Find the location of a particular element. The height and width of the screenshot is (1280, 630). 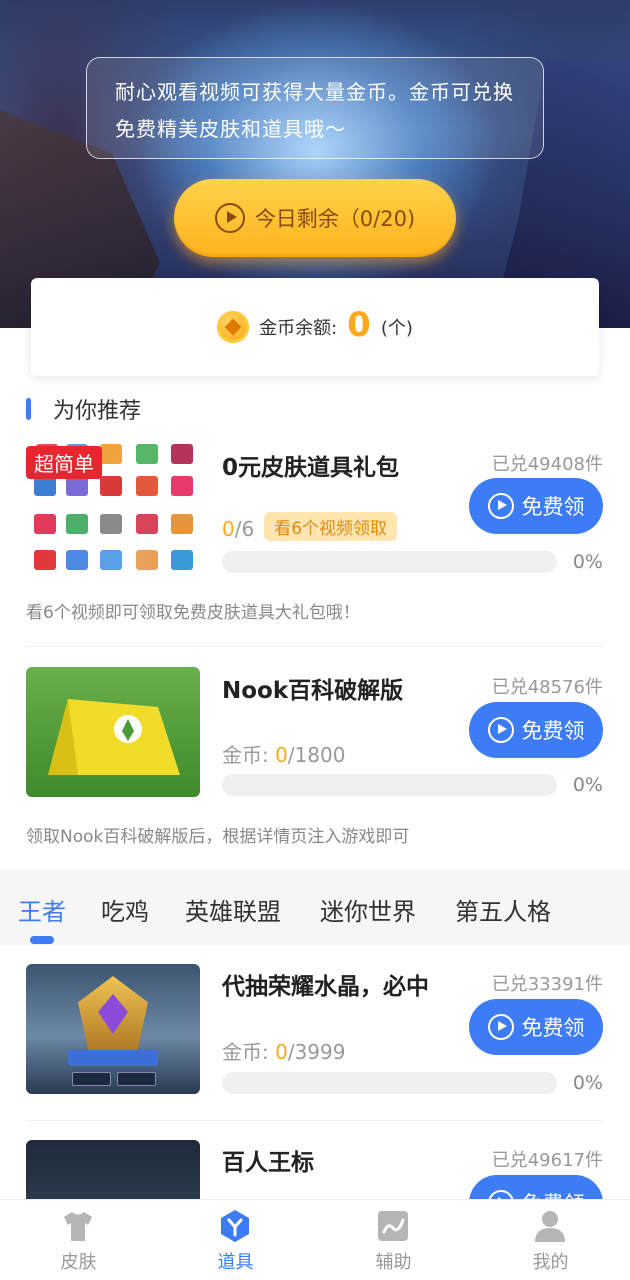

item-description: 领取Nook百科破解版后，根据详情页注入游戏即可 is located at coordinates (218, 837).